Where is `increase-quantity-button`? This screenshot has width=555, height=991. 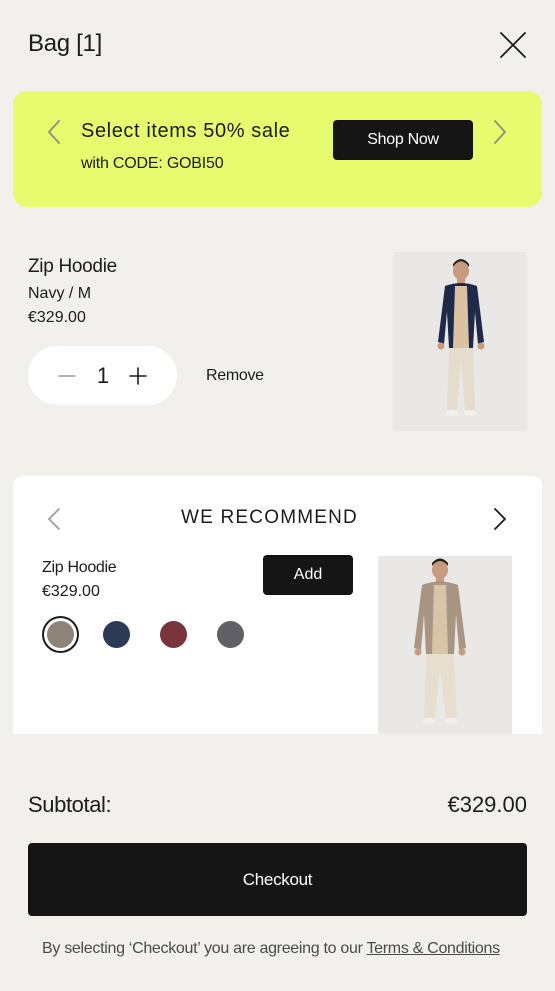 increase-quantity-button is located at coordinates (138, 376).